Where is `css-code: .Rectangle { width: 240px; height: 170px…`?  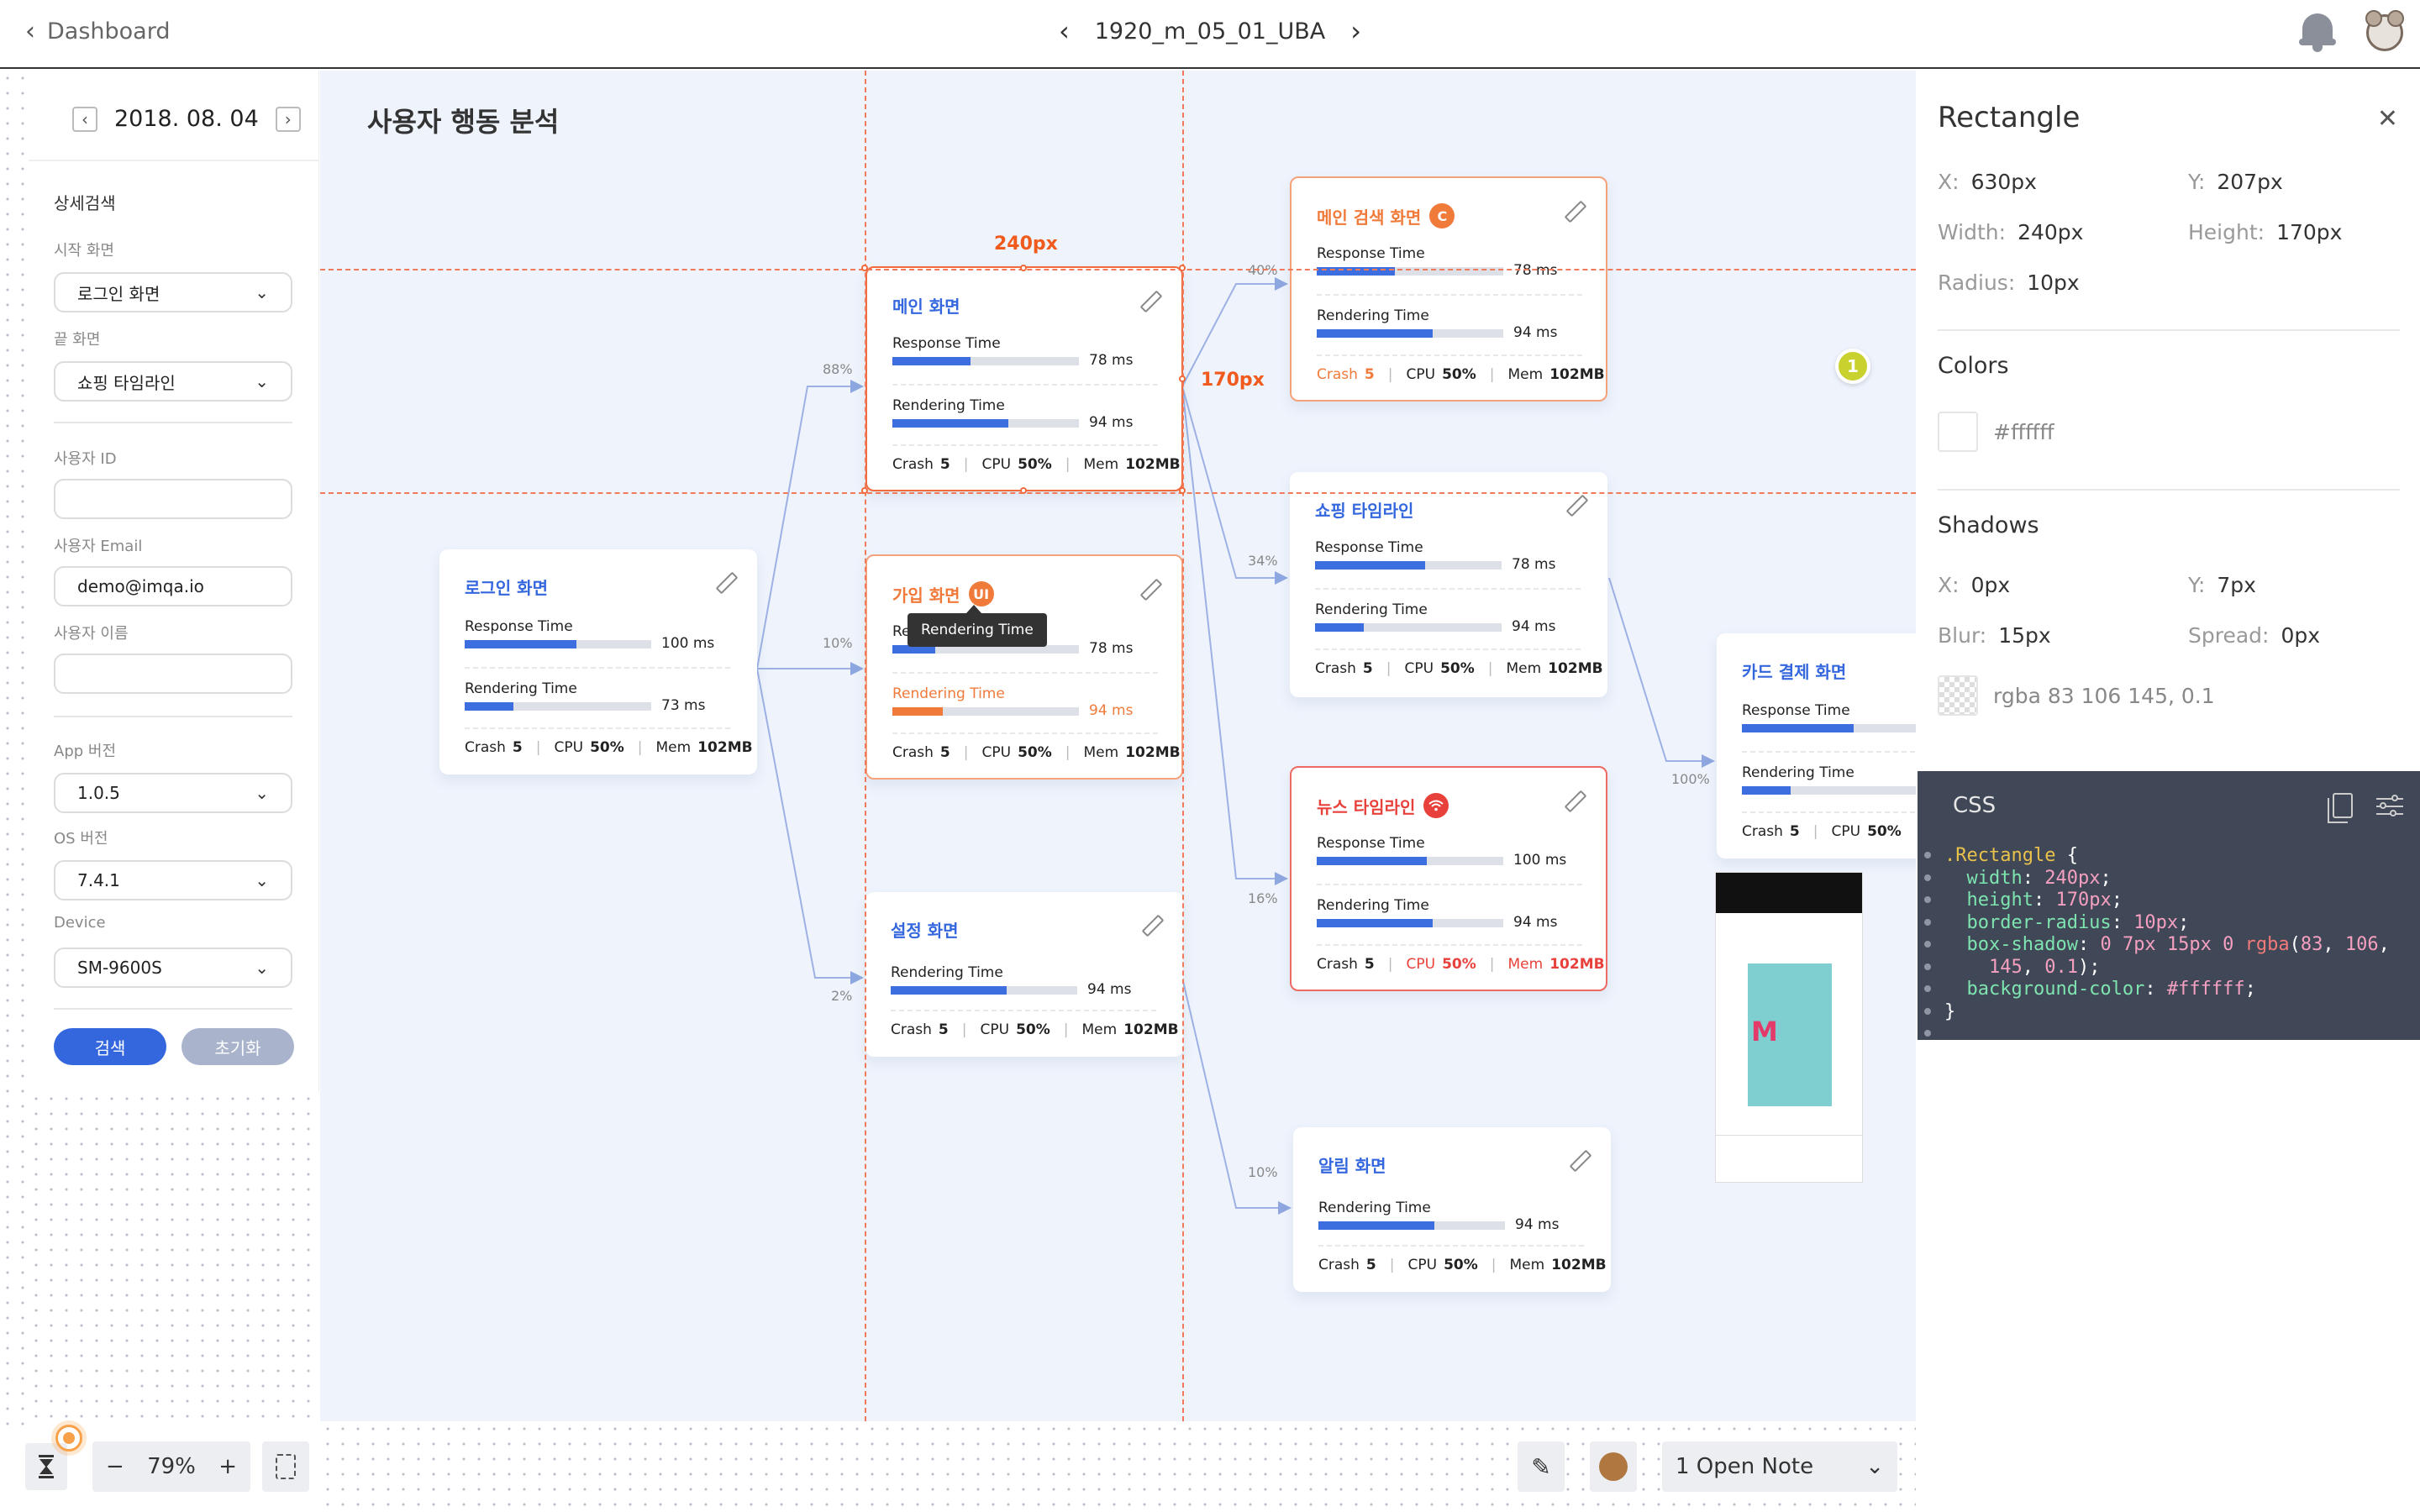 css-code: .Rectangle { width: 240px; height: 170px… is located at coordinates (2167, 934).